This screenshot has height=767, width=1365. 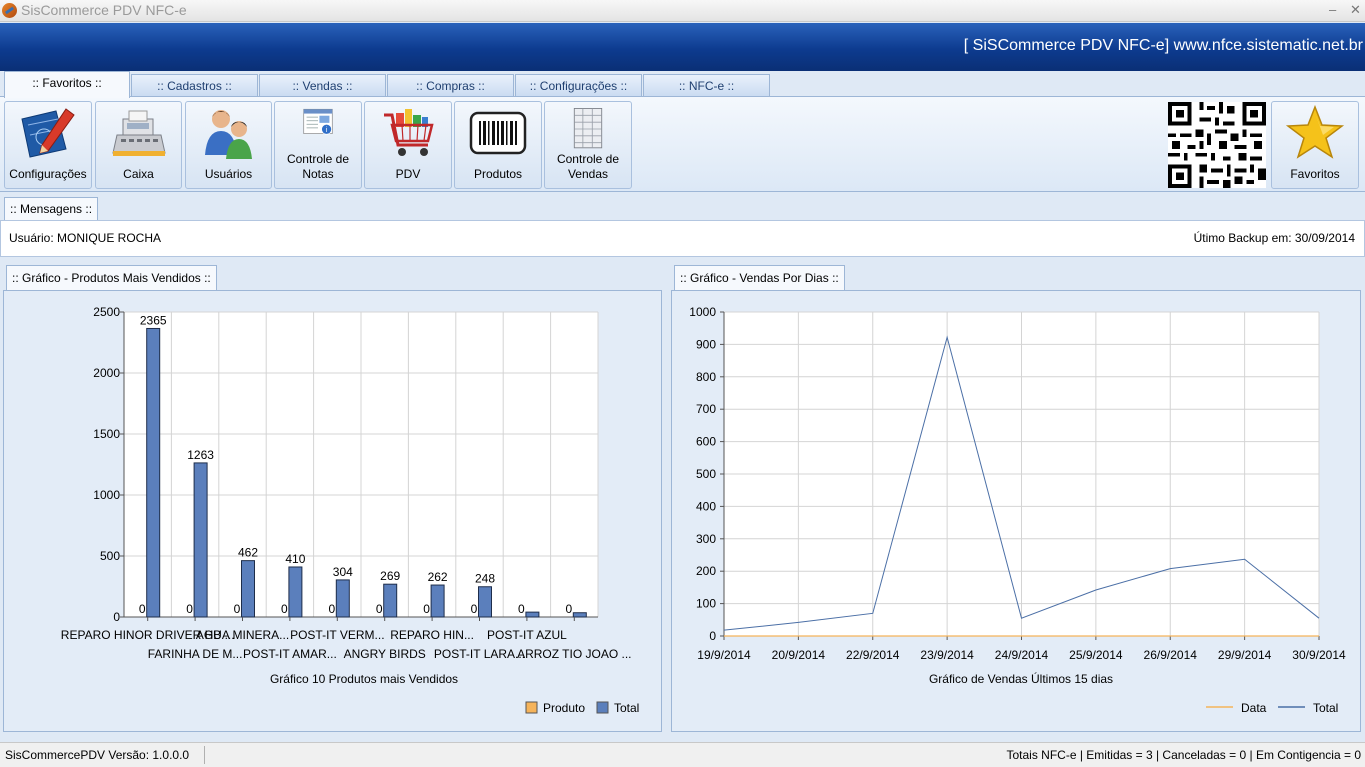 I want to click on messages-tab-strip: :: Mensagens ::, so click(x=682, y=207).